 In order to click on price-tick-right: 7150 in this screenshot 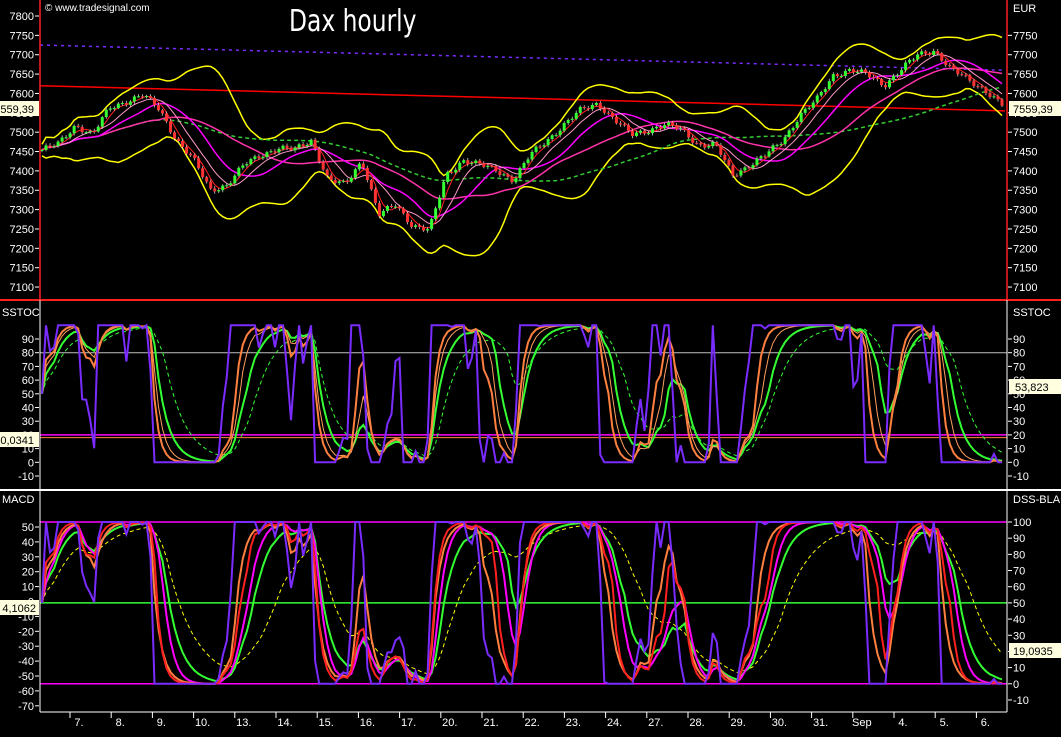, I will do `click(1025, 269)`.